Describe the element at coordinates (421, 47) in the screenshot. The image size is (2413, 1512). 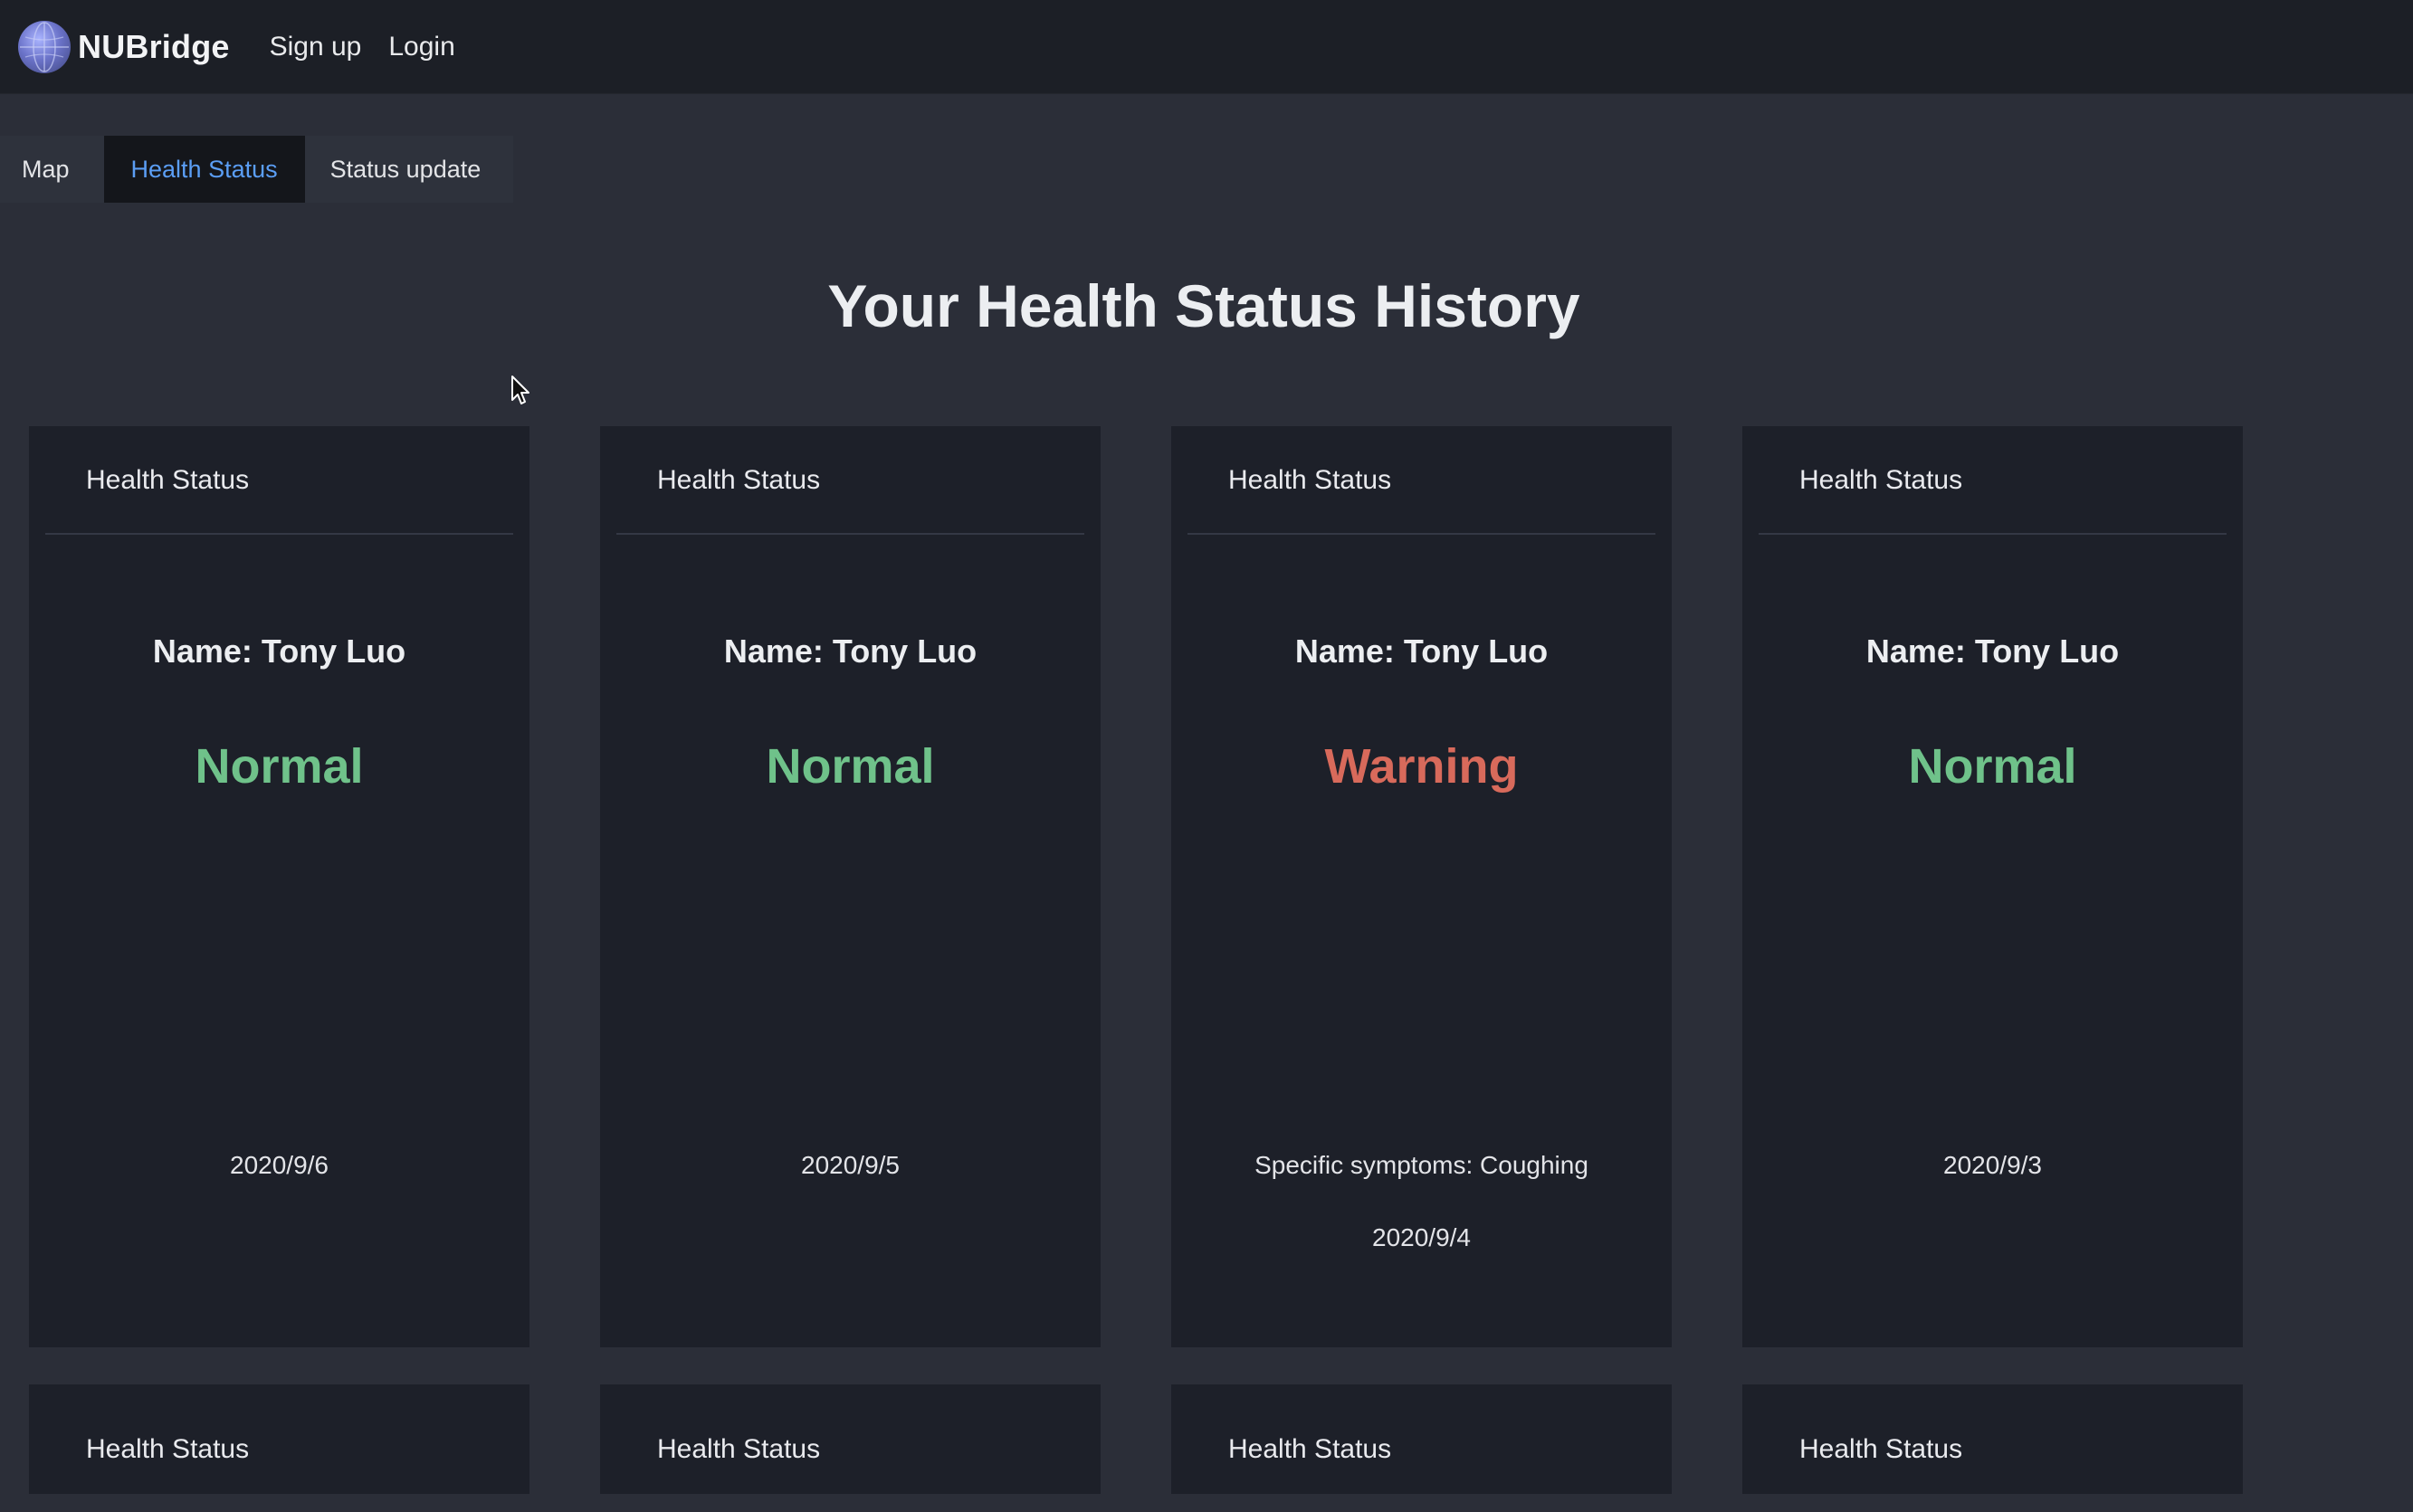
I see `login-link: Login` at that location.